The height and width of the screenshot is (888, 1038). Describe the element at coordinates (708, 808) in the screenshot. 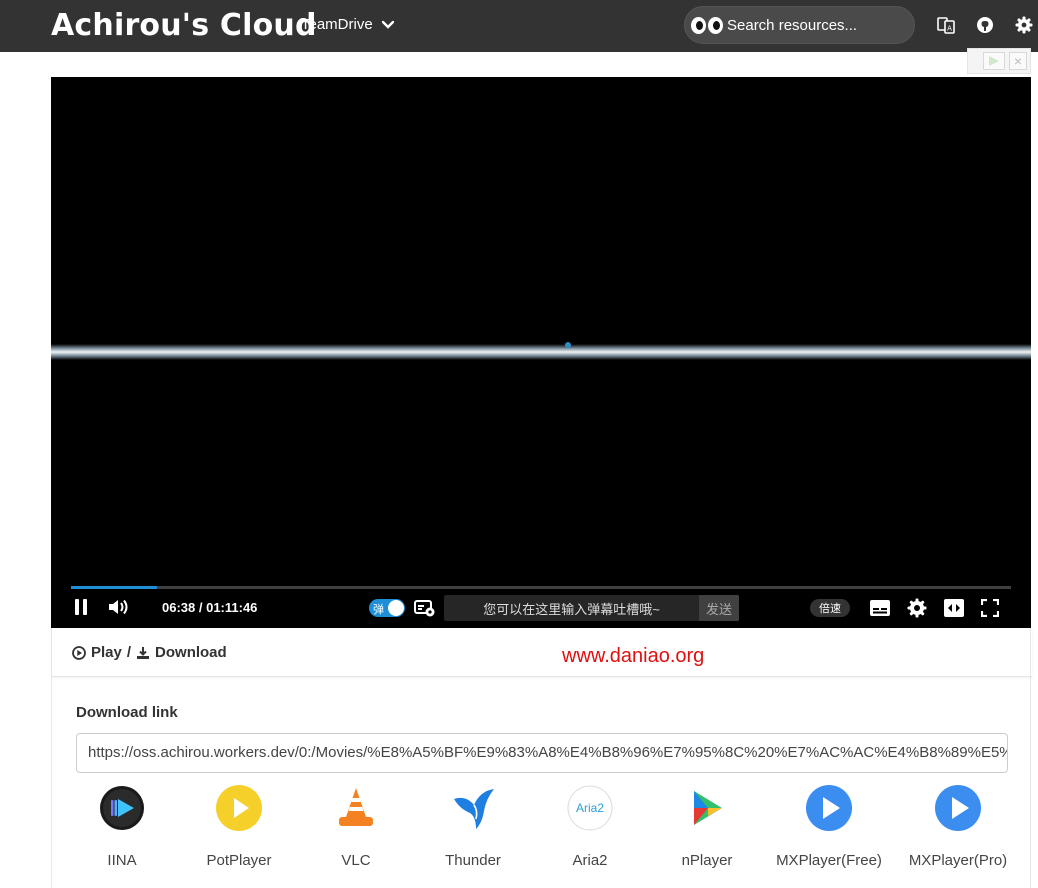

I see `nplayer-icon` at that location.